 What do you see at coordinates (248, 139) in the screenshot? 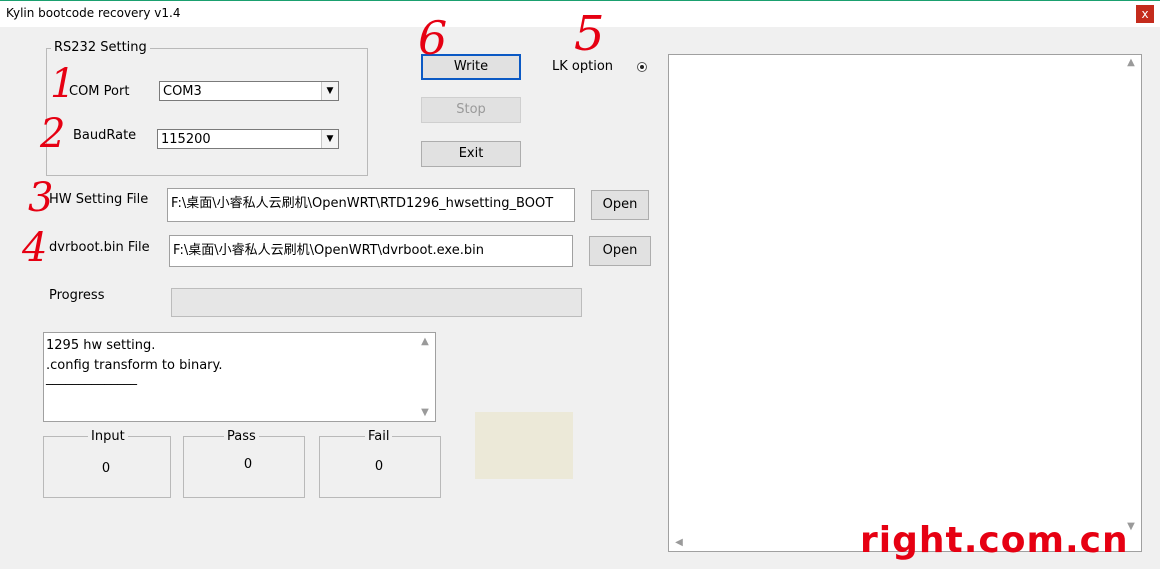
I see `baudrate-select: 115200 ▼` at bounding box center [248, 139].